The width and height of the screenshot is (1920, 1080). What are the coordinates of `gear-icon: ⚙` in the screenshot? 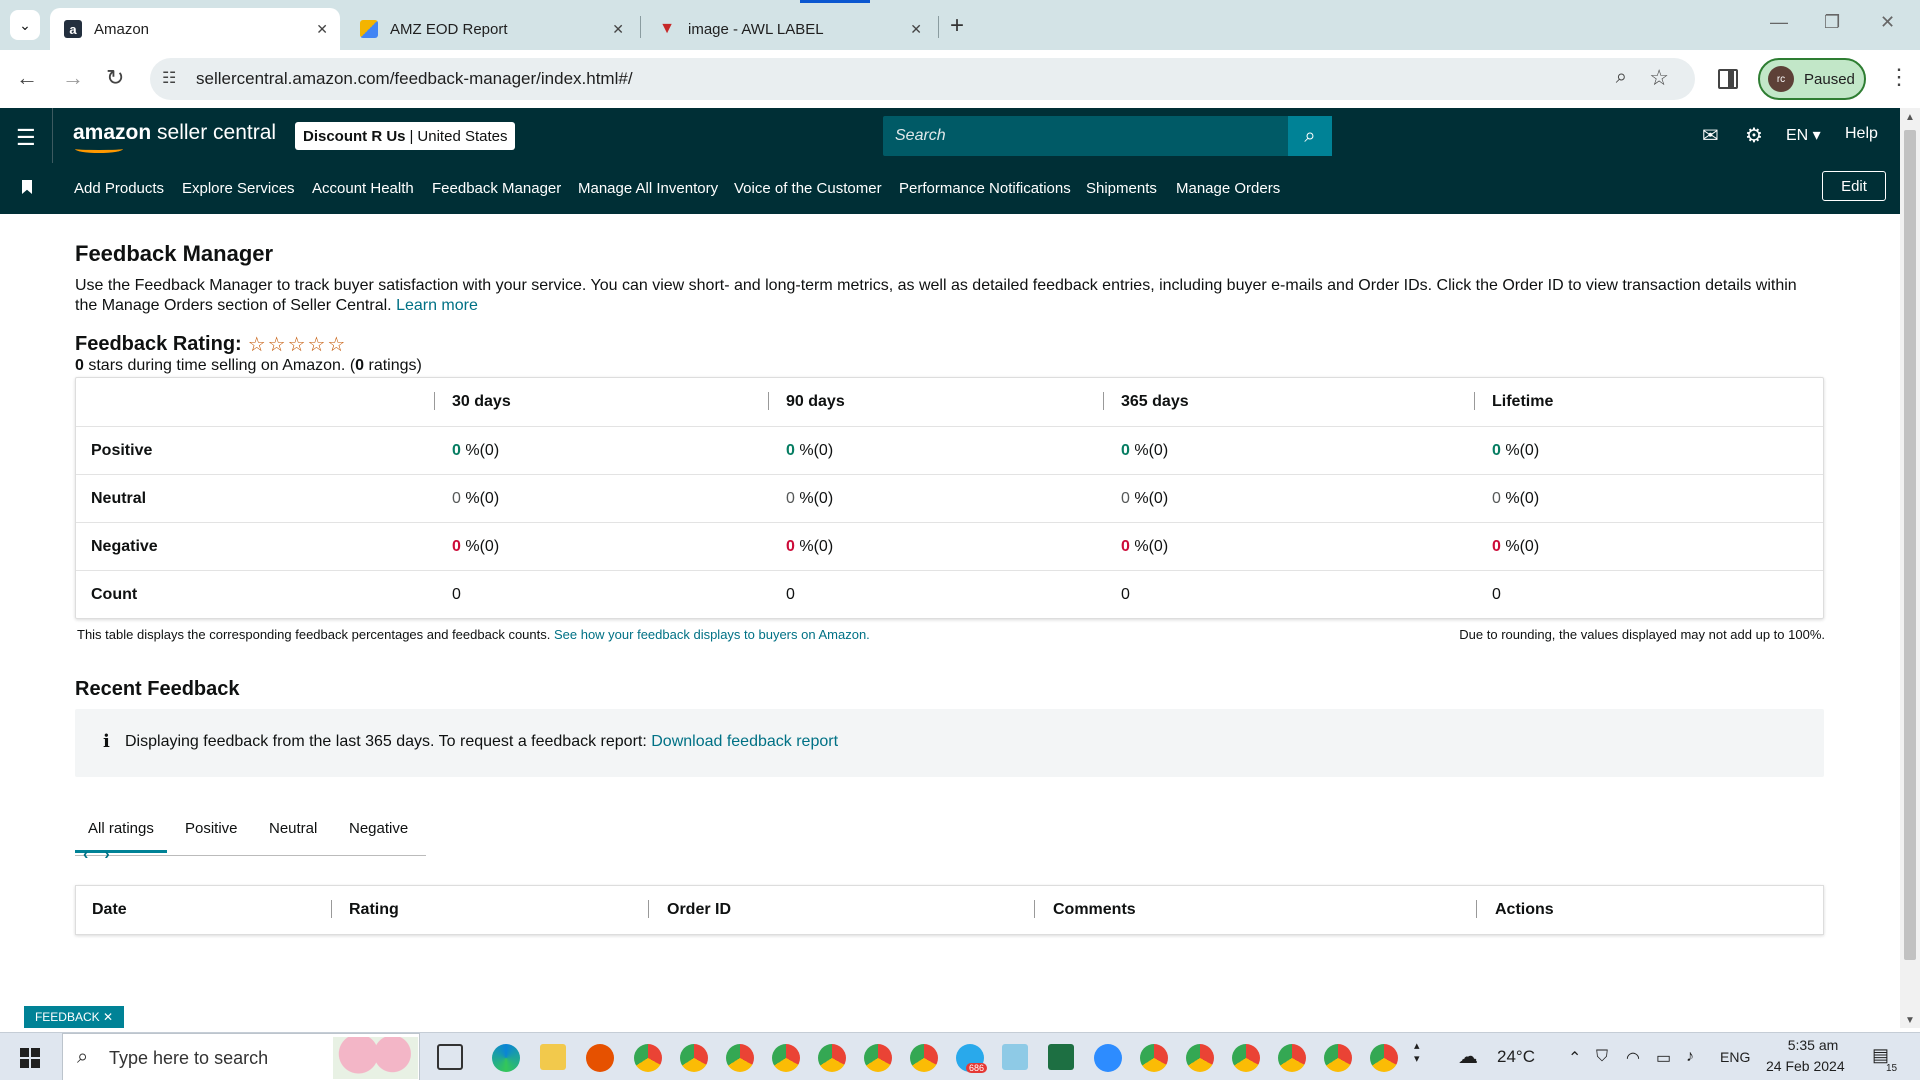 It's located at (1754, 135).